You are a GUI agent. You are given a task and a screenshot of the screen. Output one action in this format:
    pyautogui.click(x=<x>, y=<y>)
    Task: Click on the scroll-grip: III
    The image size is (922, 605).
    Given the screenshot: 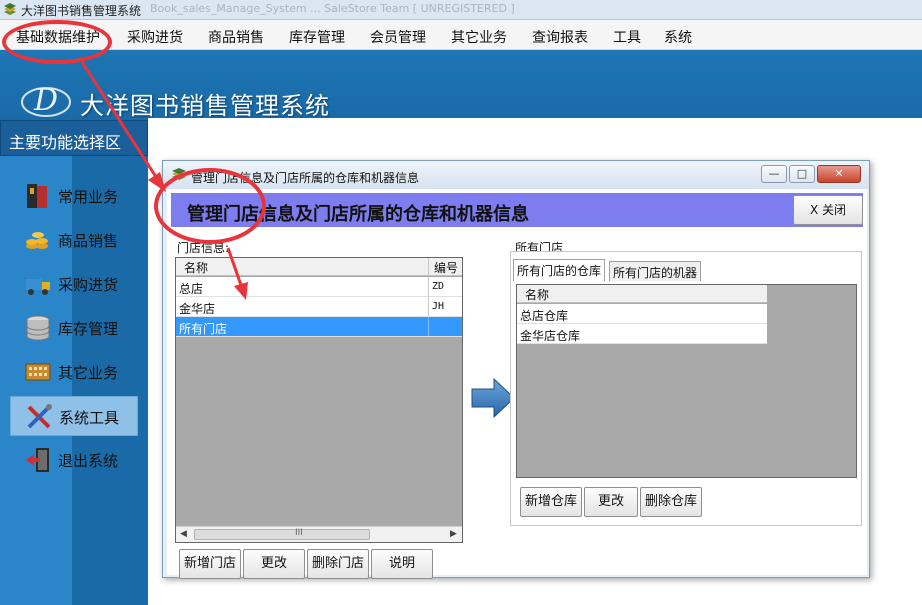 What is the action you would take?
    pyautogui.click(x=299, y=533)
    